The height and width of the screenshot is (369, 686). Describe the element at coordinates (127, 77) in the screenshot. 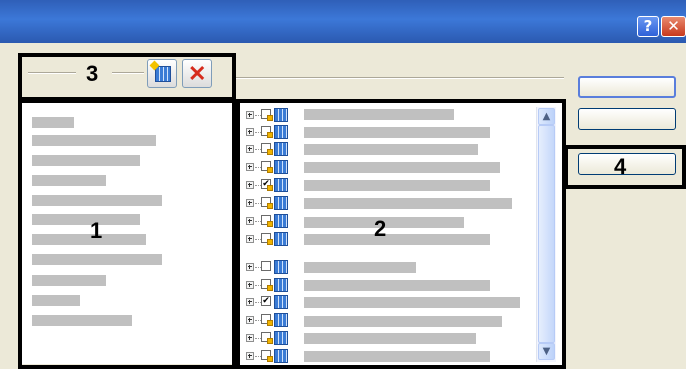

I see `callout-3-box` at that location.